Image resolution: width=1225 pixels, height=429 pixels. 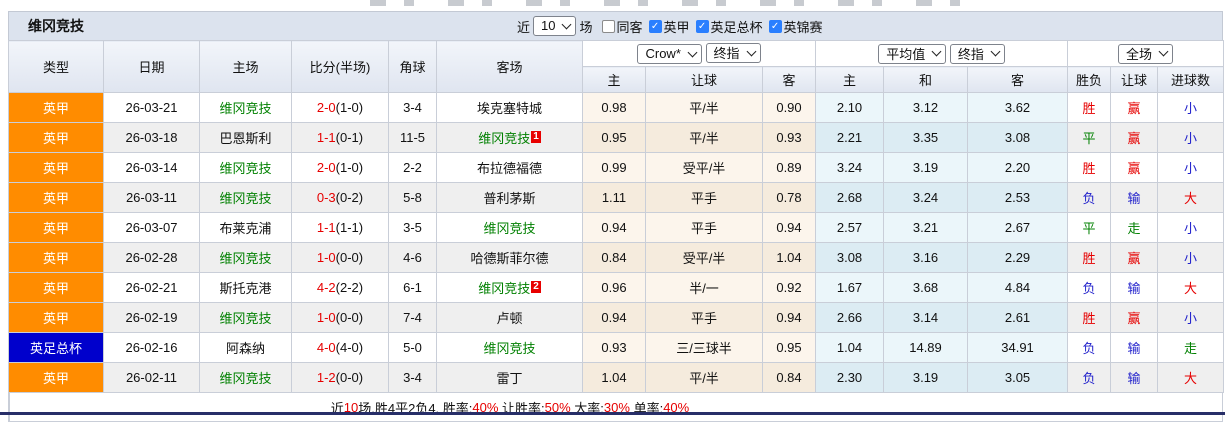 I want to click on col-header-home: 主场, so click(x=245, y=66).